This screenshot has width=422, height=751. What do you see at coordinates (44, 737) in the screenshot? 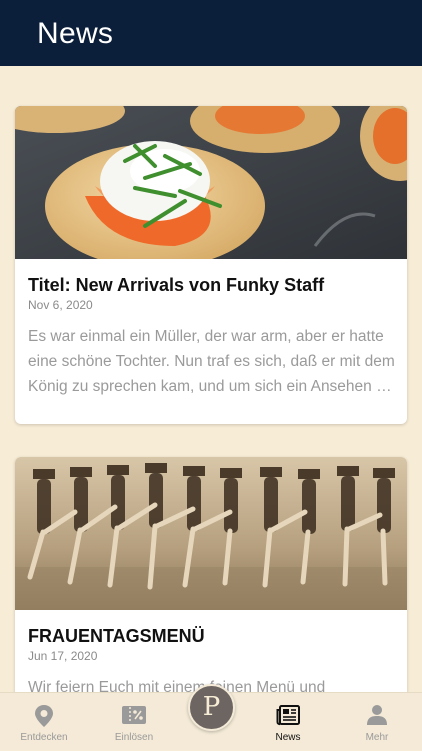
I see `tab-label: Entdecken` at bounding box center [44, 737].